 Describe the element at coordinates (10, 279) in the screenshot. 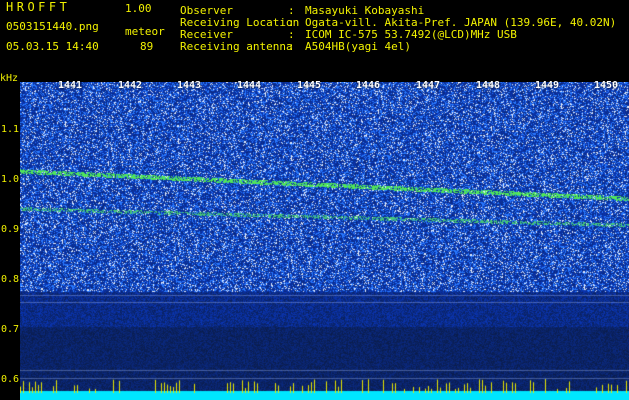

I see `y-tick-label: 0.8` at that location.